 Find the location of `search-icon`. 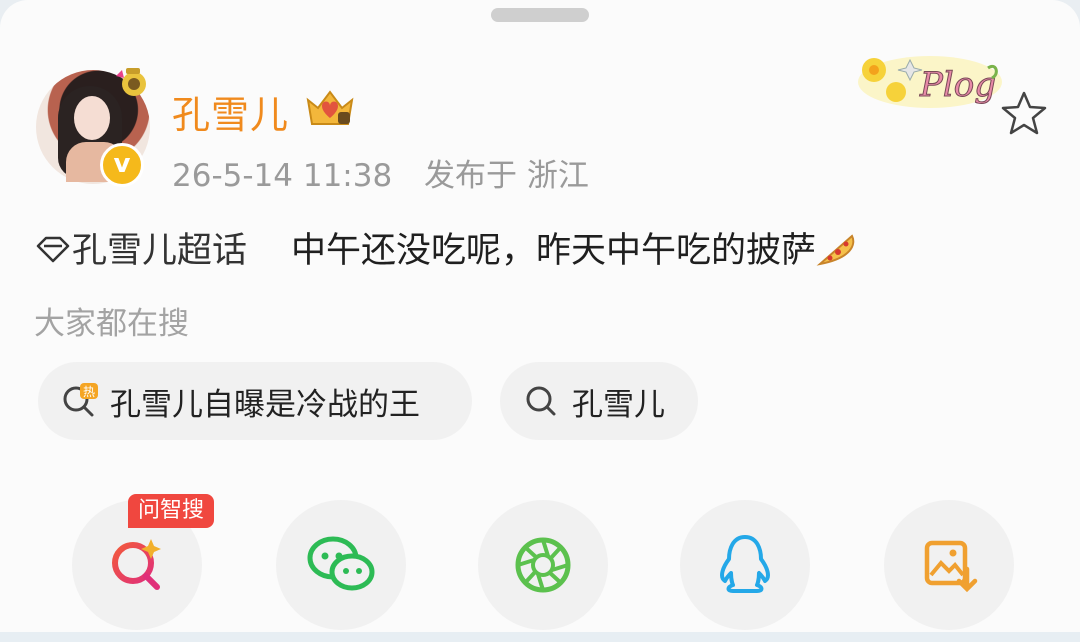

search-icon is located at coordinates (541, 401).